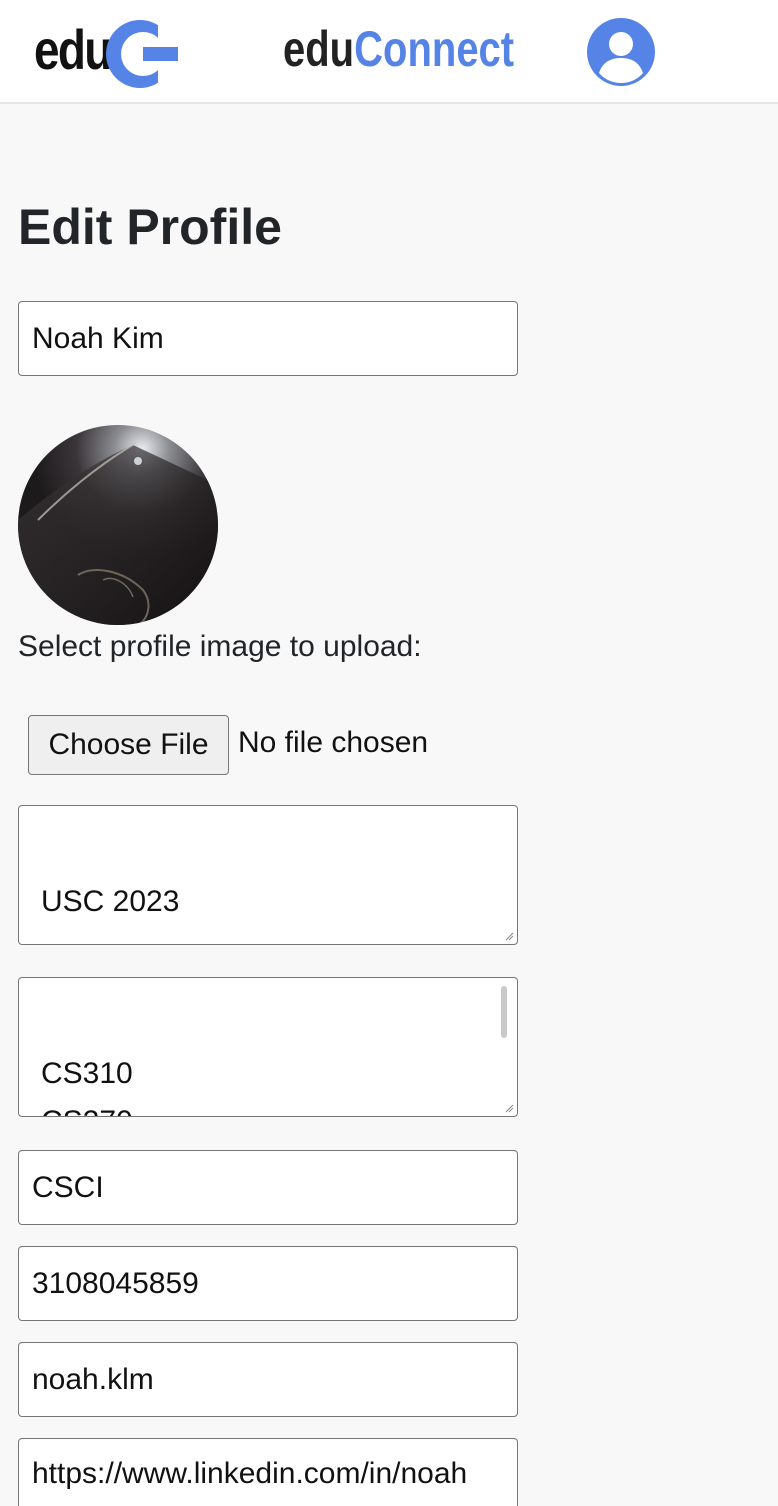 This screenshot has width=778, height=1506. Describe the element at coordinates (142, 54) in the screenshot. I see `logo-c-mark-icon` at that location.